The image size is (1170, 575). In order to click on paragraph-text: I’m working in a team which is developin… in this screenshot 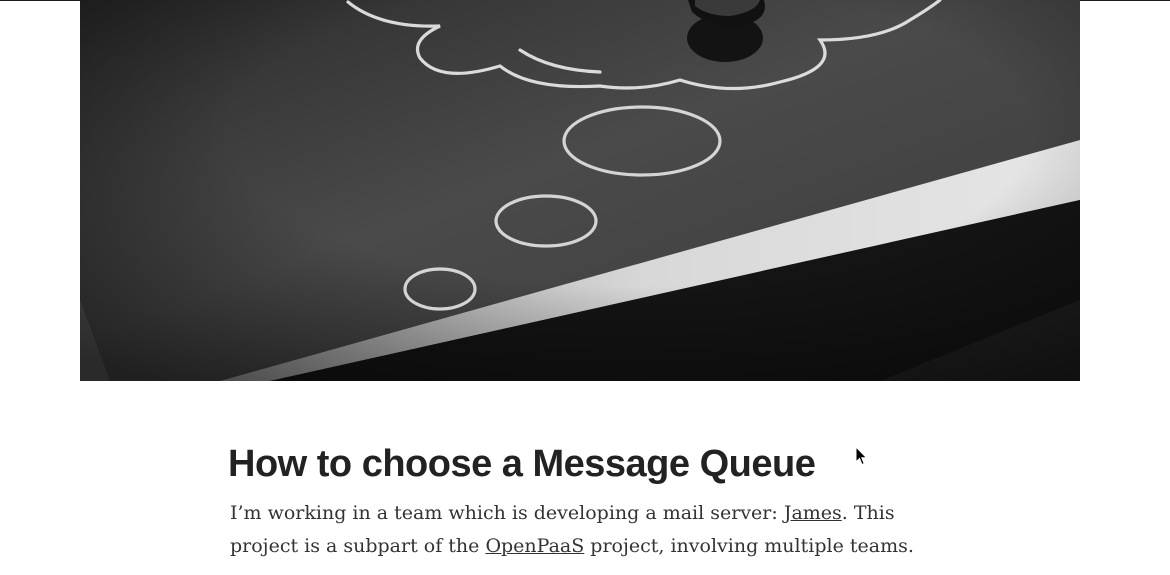, I will do `click(507, 513)`.